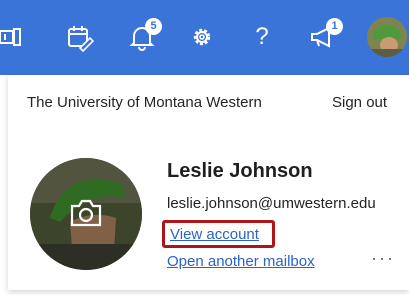 The image size is (409, 295). I want to click on profile-avatar-button, so click(387, 37).